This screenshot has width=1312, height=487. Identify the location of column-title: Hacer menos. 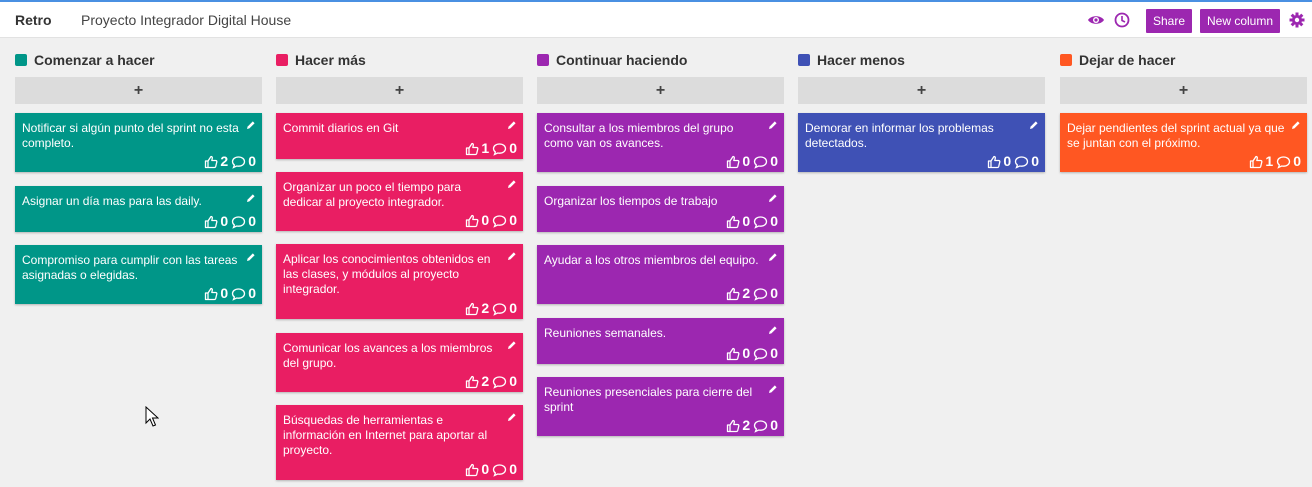
(861, 60).